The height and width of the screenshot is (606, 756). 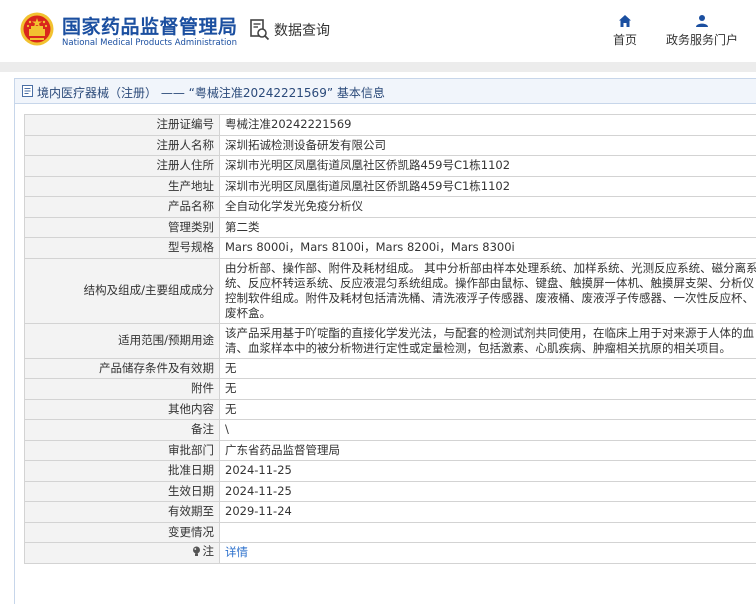 I want to click on field-value: 2029-11-24, so click(x=487, y=512).